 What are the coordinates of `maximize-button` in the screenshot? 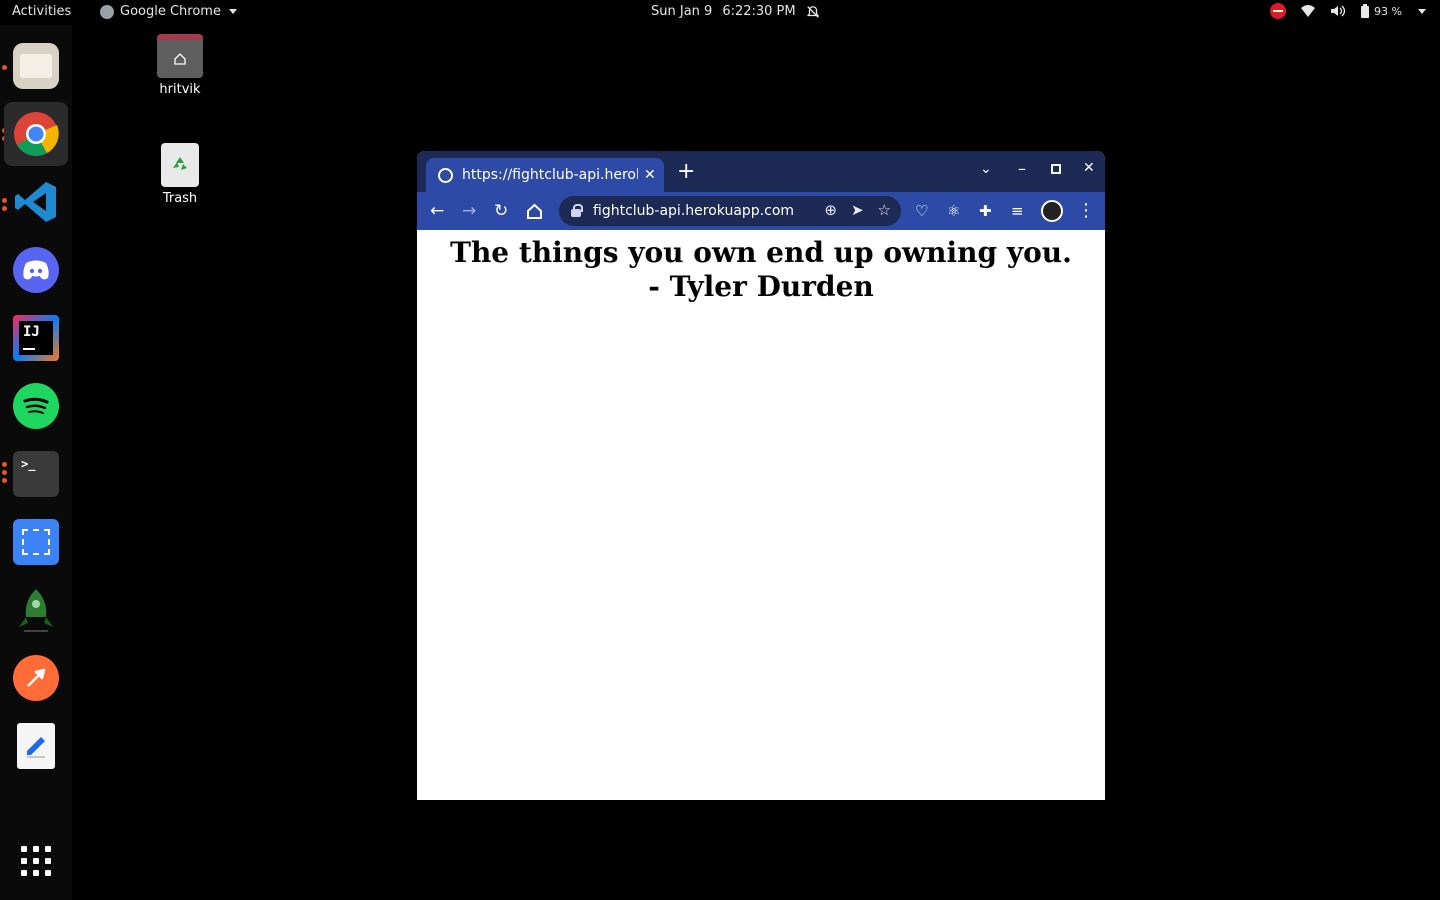 It's located at (1056, 169).